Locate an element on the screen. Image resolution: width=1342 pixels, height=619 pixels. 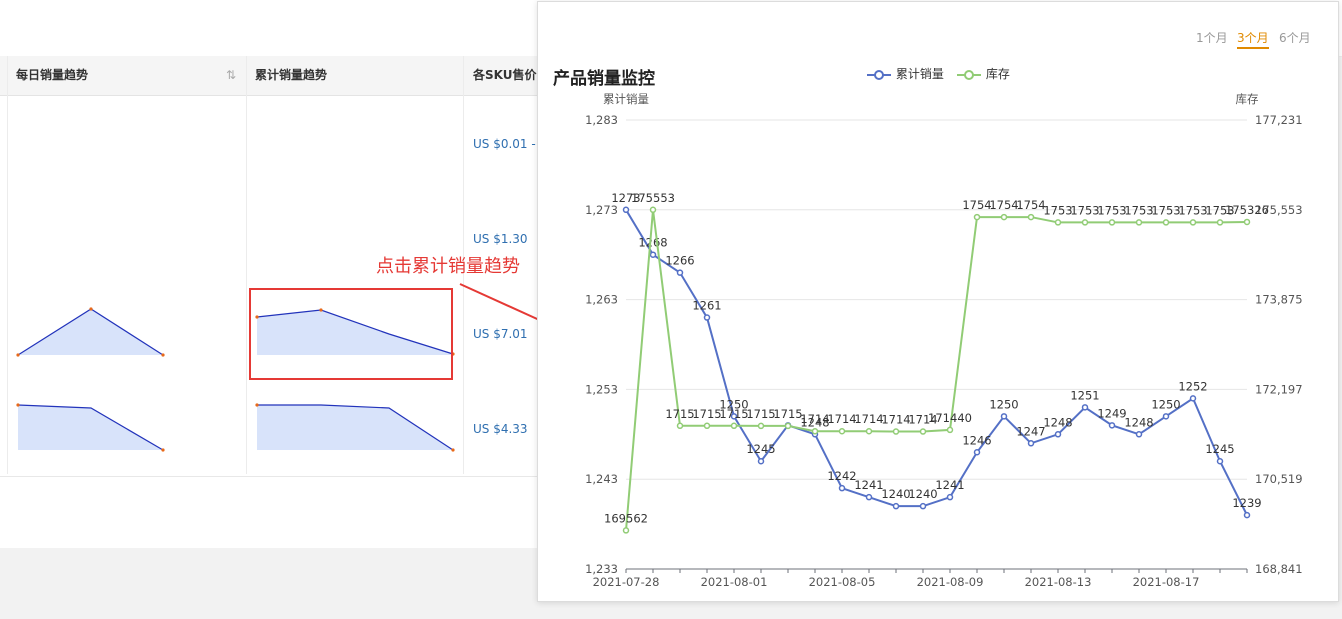
header-cumulative-trend: 累计销量趋势 is located at coordinates (291, 75).